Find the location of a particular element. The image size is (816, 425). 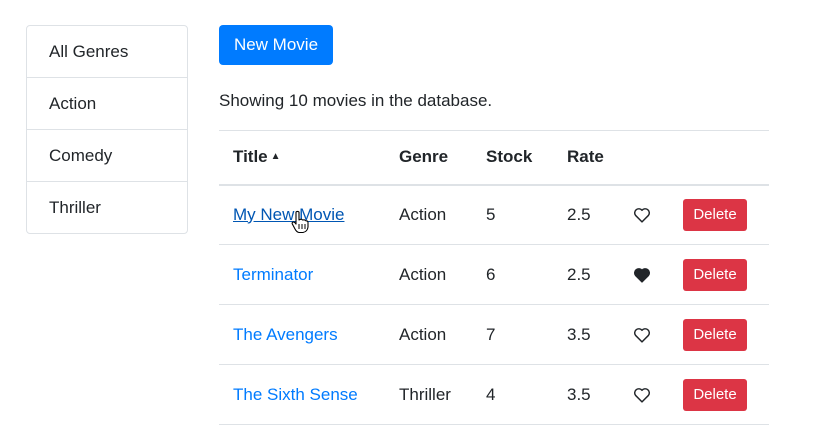

table-header-row: Title ▲ Genre Stock Rate is located at coordinates (494, 158).